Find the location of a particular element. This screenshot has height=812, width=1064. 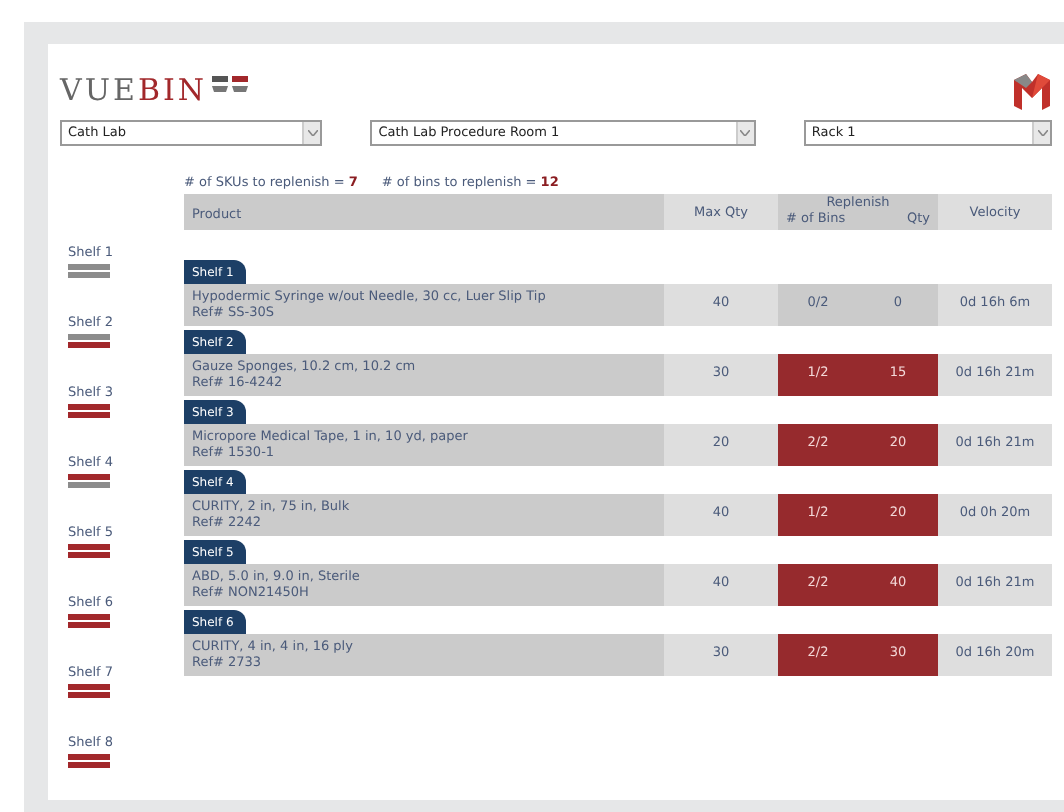

logo-text: VUEBIN is located at coordinates (134, 90).